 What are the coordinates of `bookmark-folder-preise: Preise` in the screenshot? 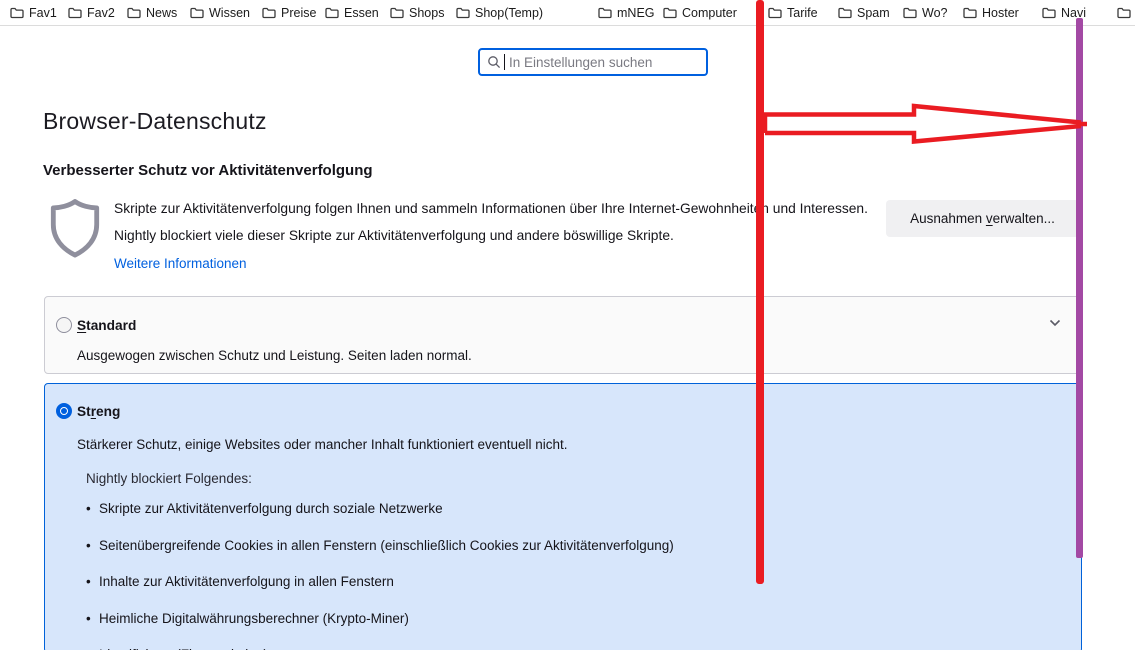 It's located at (289, 13).